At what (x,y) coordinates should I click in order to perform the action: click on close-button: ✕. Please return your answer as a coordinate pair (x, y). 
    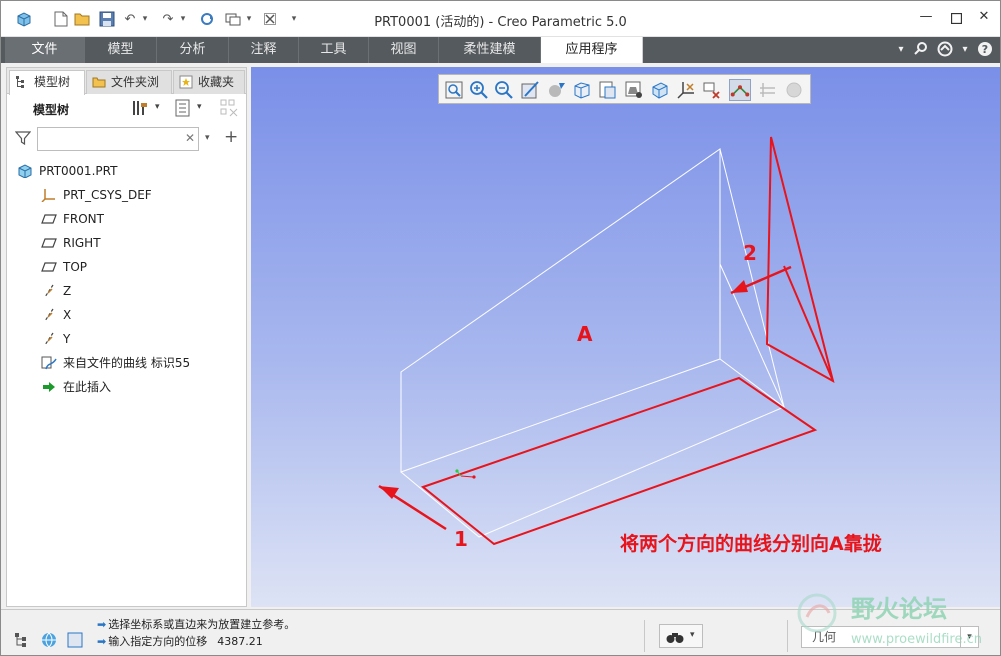
    Looking at the image, I should click on (984, 19).